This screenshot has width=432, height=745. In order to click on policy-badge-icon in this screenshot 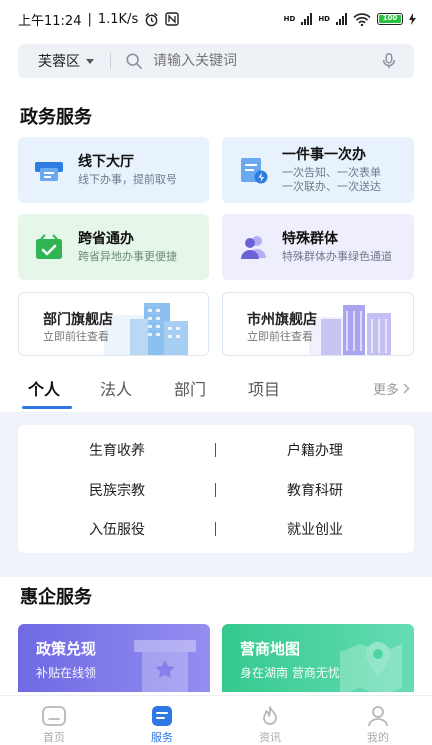, I will do `click(165, 666)`.